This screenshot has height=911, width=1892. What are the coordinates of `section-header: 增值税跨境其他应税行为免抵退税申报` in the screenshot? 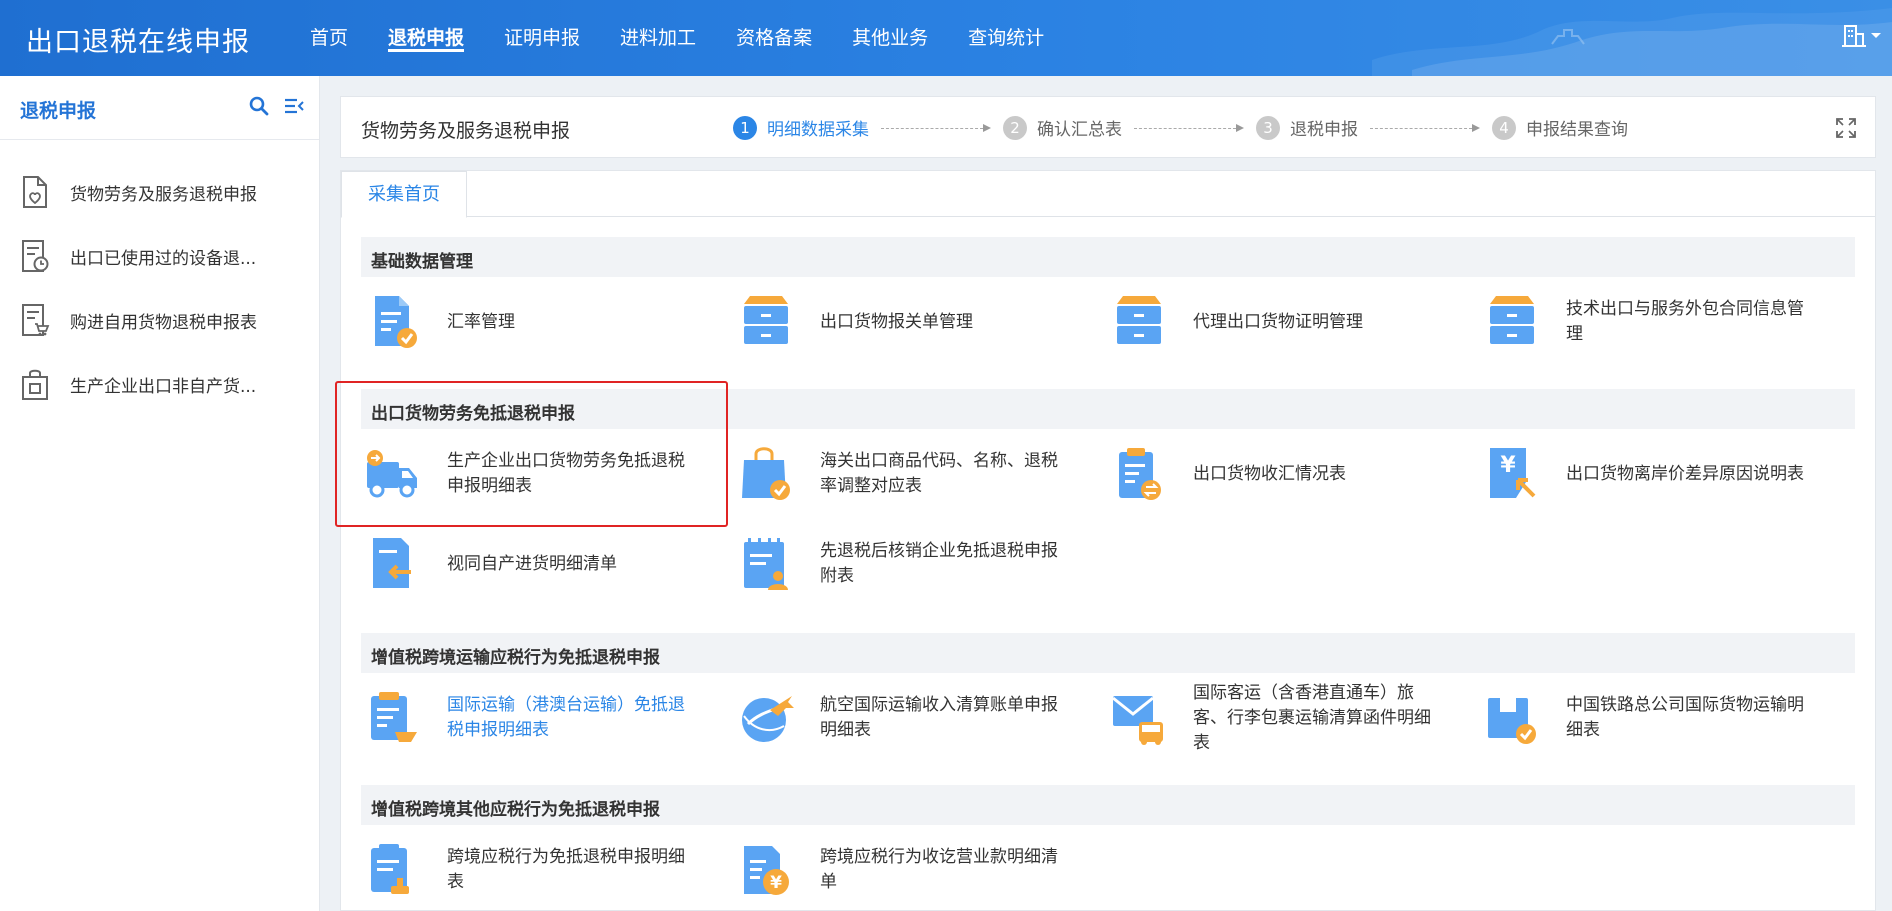 It's located at (1108, 805).